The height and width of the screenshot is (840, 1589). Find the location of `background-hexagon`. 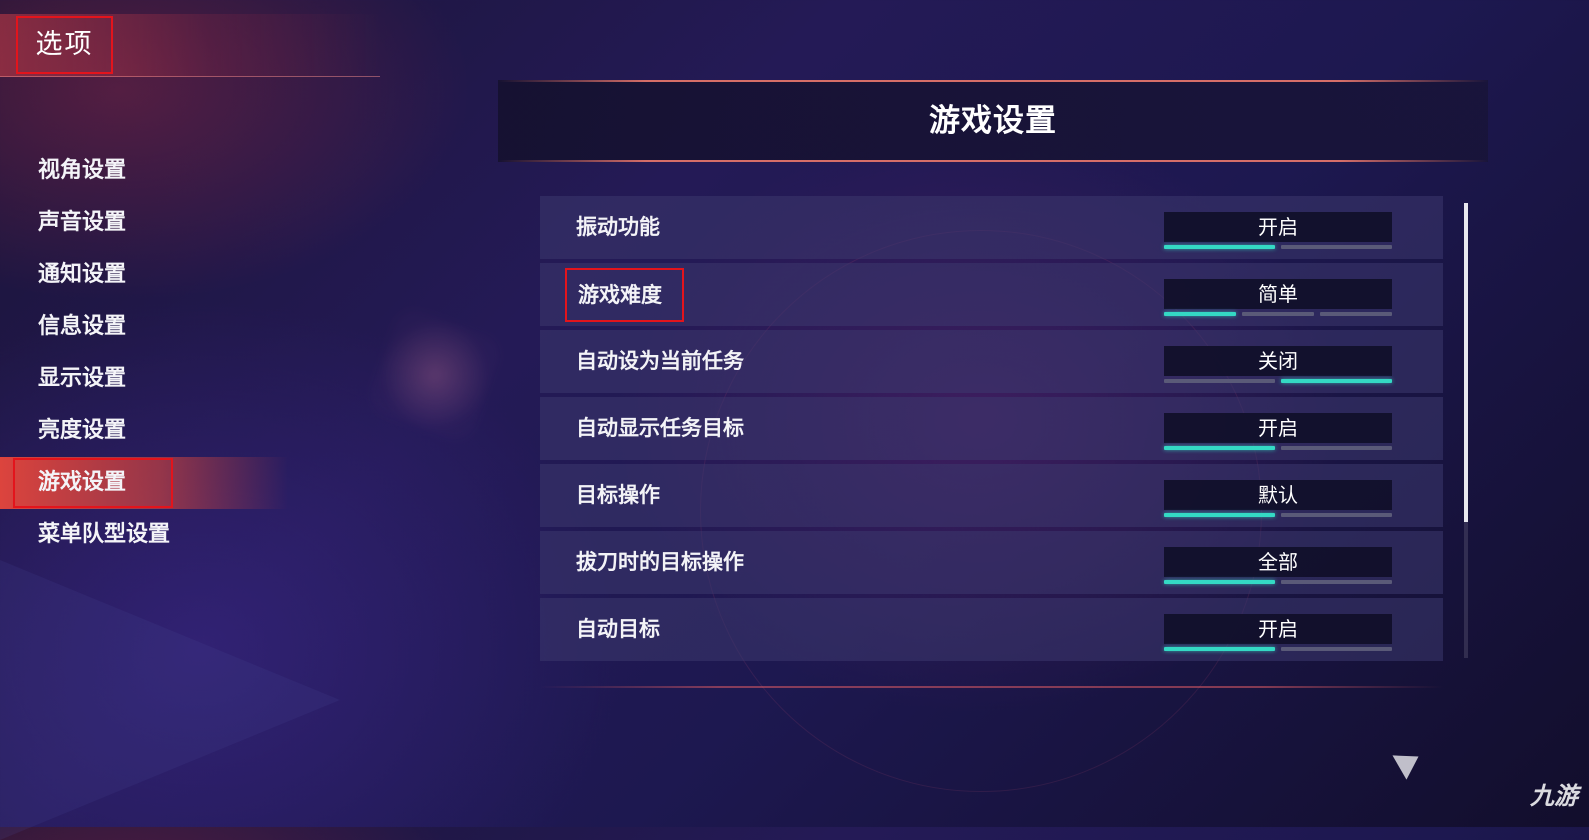

background-hexagon is located at coordinates (435, 375).